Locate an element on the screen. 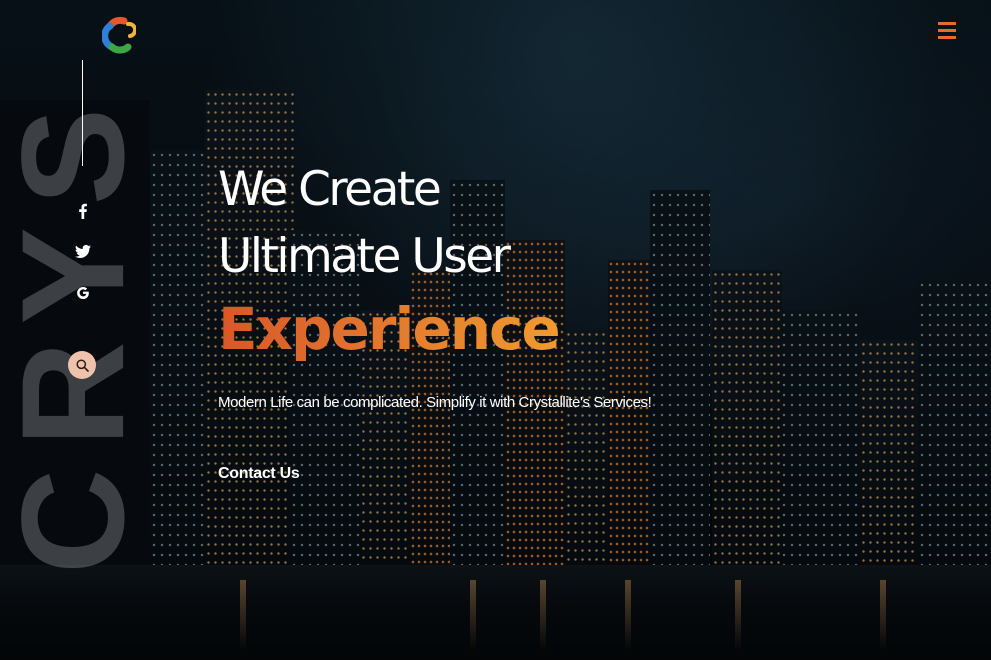 Image resolution: width=991 pixels, height=660 pixels. hero-headline: We Create Ultimate User Experience is located at coordinates (389, 262).